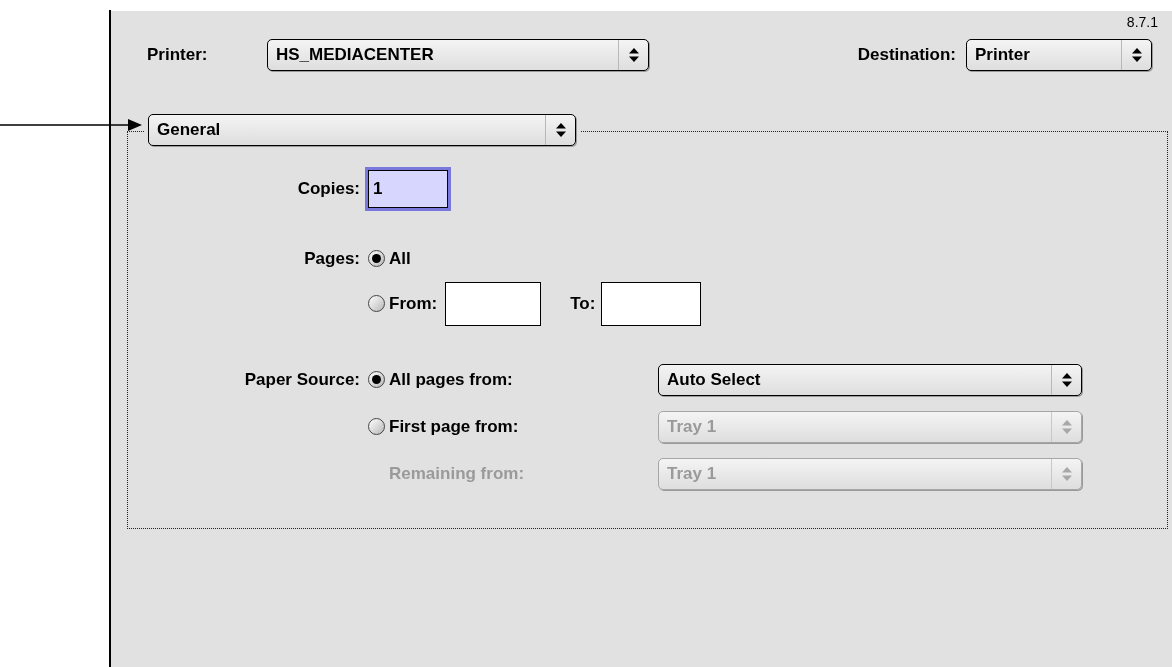 Image resolution: width=1172 pixels, height=667 pixels. I want to click on field-label: Remaining from:, so click(457, 473).